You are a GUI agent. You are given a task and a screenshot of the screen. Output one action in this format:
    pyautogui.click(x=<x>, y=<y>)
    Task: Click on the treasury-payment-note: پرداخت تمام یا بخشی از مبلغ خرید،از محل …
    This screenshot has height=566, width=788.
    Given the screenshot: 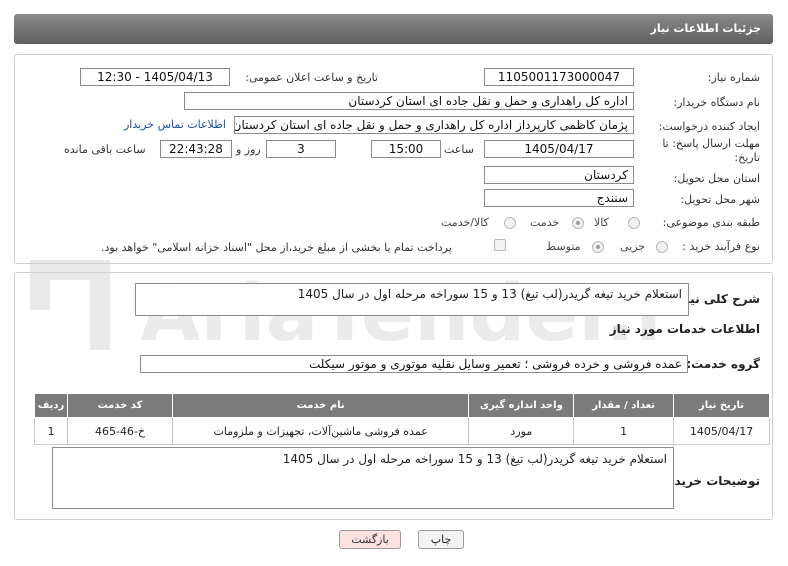 What is the action you would take?
    pyautogui.click(x=276, y=247)
    